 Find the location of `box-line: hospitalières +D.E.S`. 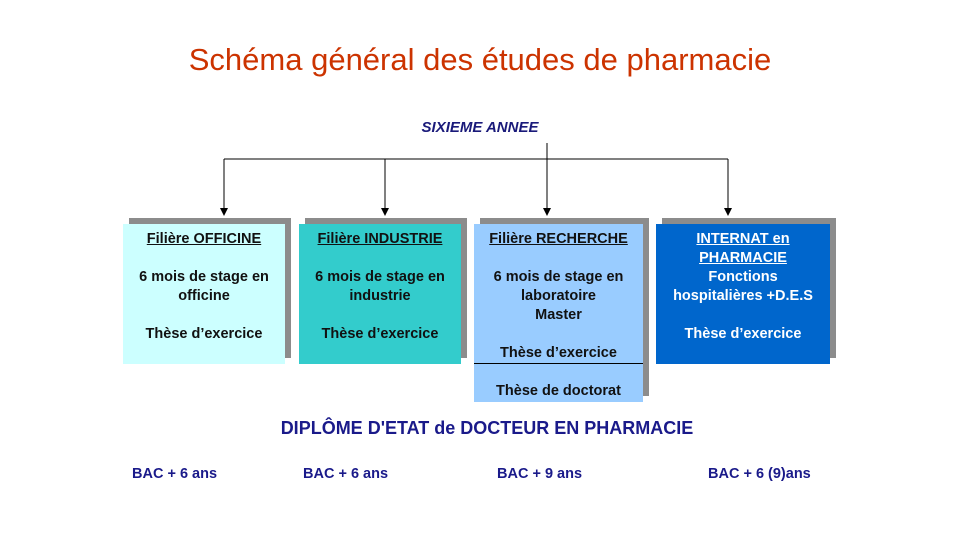

box-line: hospitalières +D.E.S is located at coordinates (743, 296).